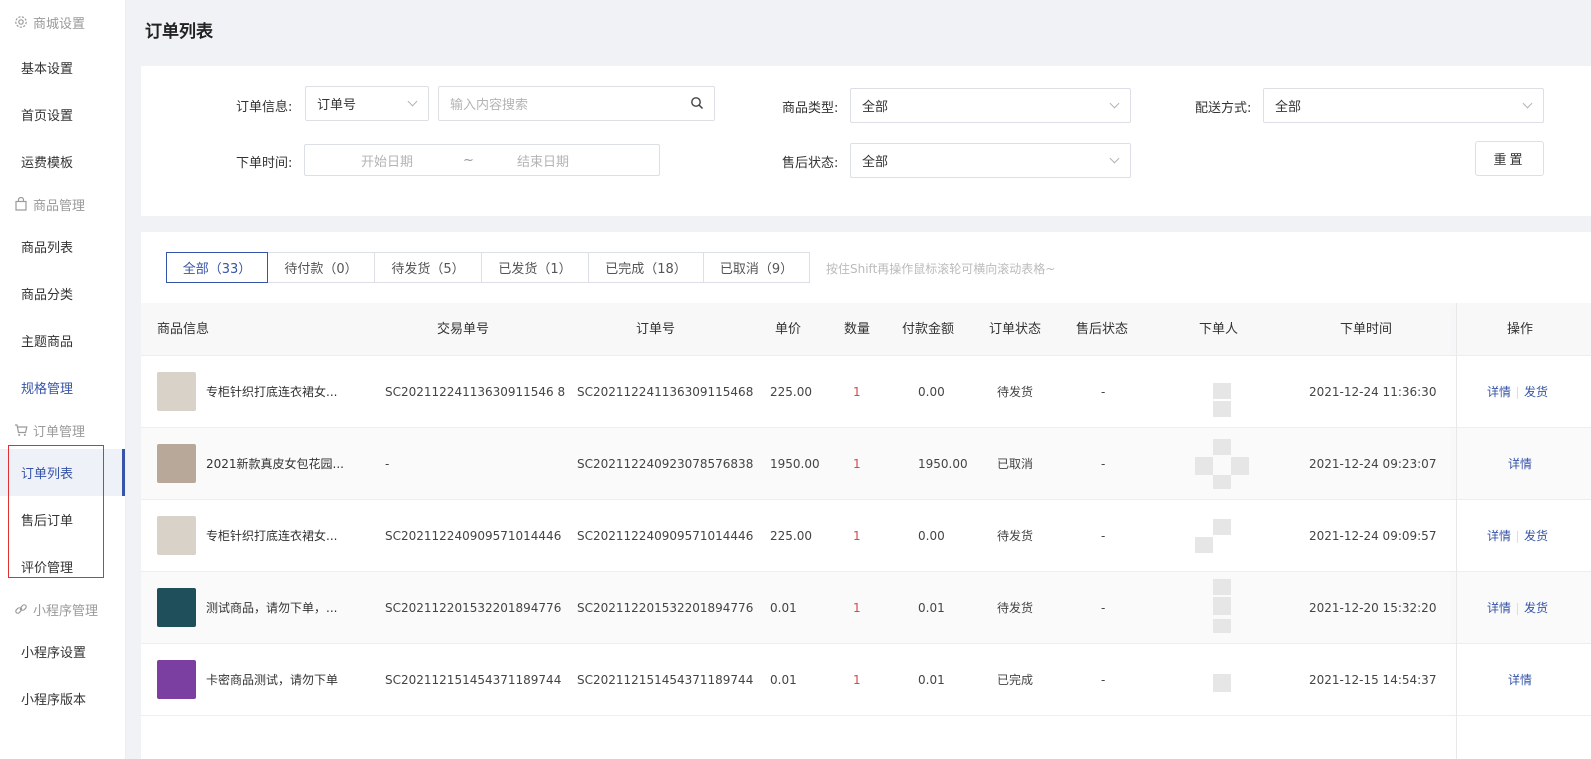 This screenshot has width=1591, height=759. Describe the element at coordinates (473, 608) in the screenshot. I see `trade-no: SC202112201532201894776` at that location.